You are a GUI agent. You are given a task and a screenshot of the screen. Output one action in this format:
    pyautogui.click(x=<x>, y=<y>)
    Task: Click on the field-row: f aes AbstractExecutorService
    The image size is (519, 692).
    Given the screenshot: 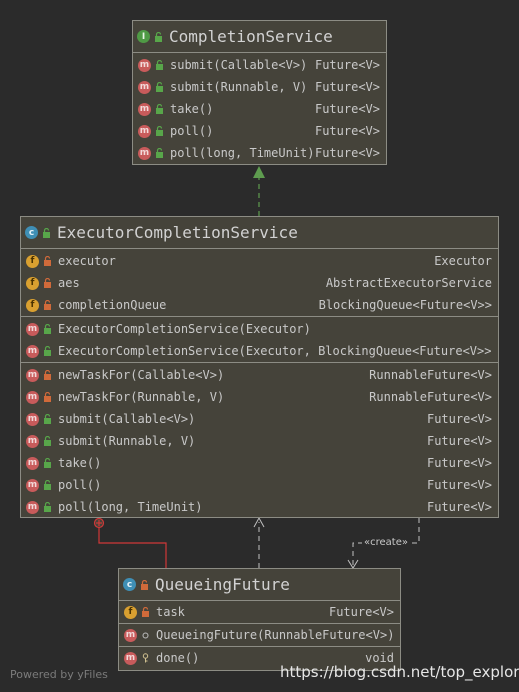 What is the action you would take?
    pyautogui.click(x=259, y=283)
    